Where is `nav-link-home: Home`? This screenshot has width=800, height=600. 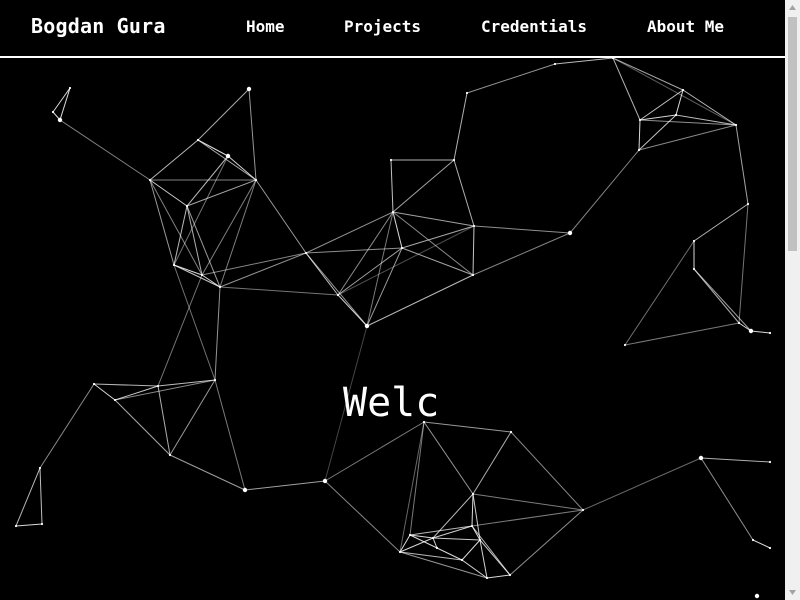
nav-link-home: Home is located at coordinates (265, 26).